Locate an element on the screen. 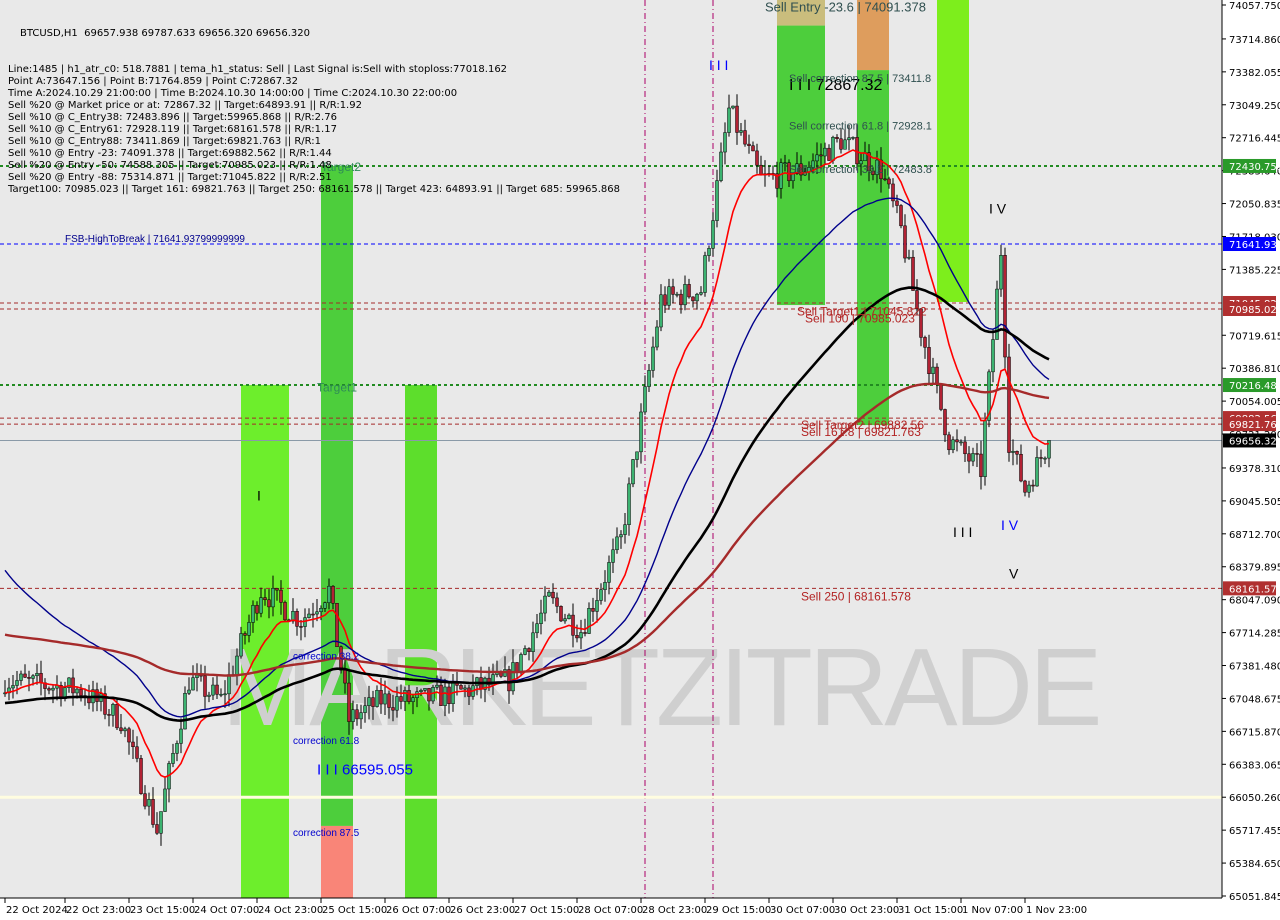 This screenshot has height=920, width=1280. price-tag-label: 70216.483 is located at coordinates (1254, 386).